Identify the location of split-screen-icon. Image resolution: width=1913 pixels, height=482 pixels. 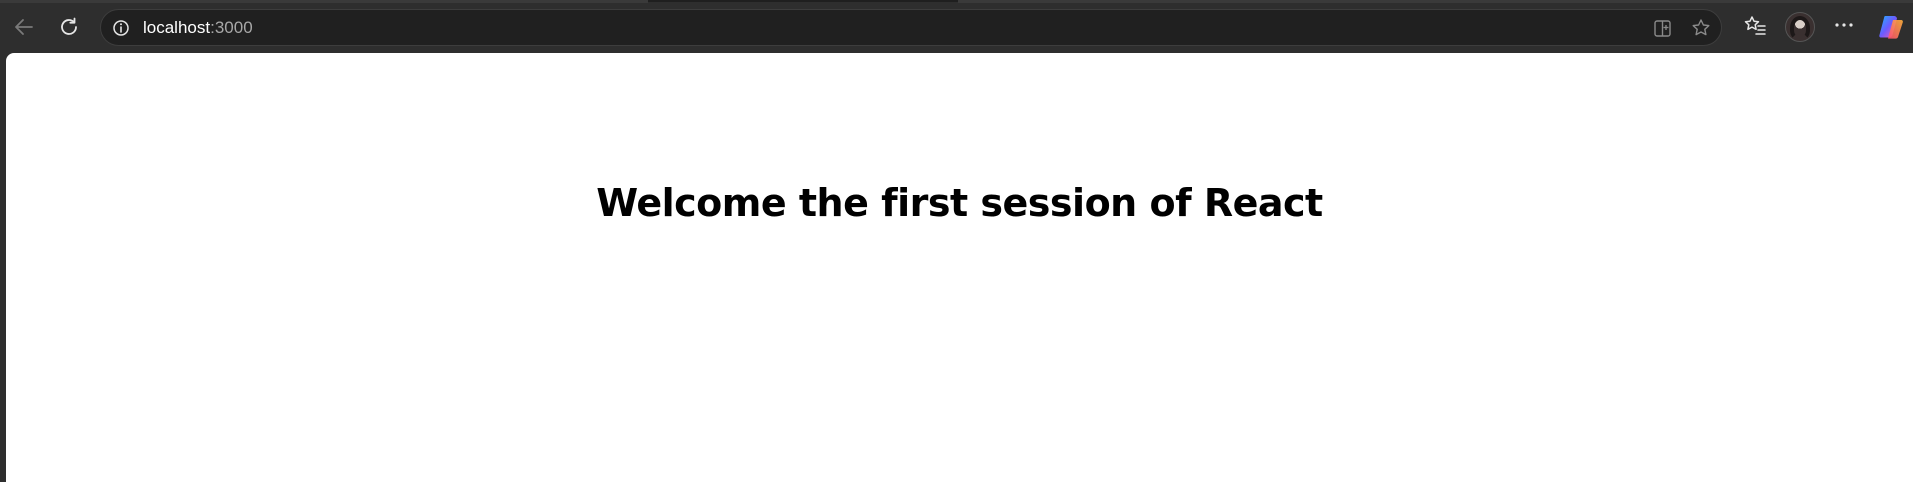
(1663, 28).